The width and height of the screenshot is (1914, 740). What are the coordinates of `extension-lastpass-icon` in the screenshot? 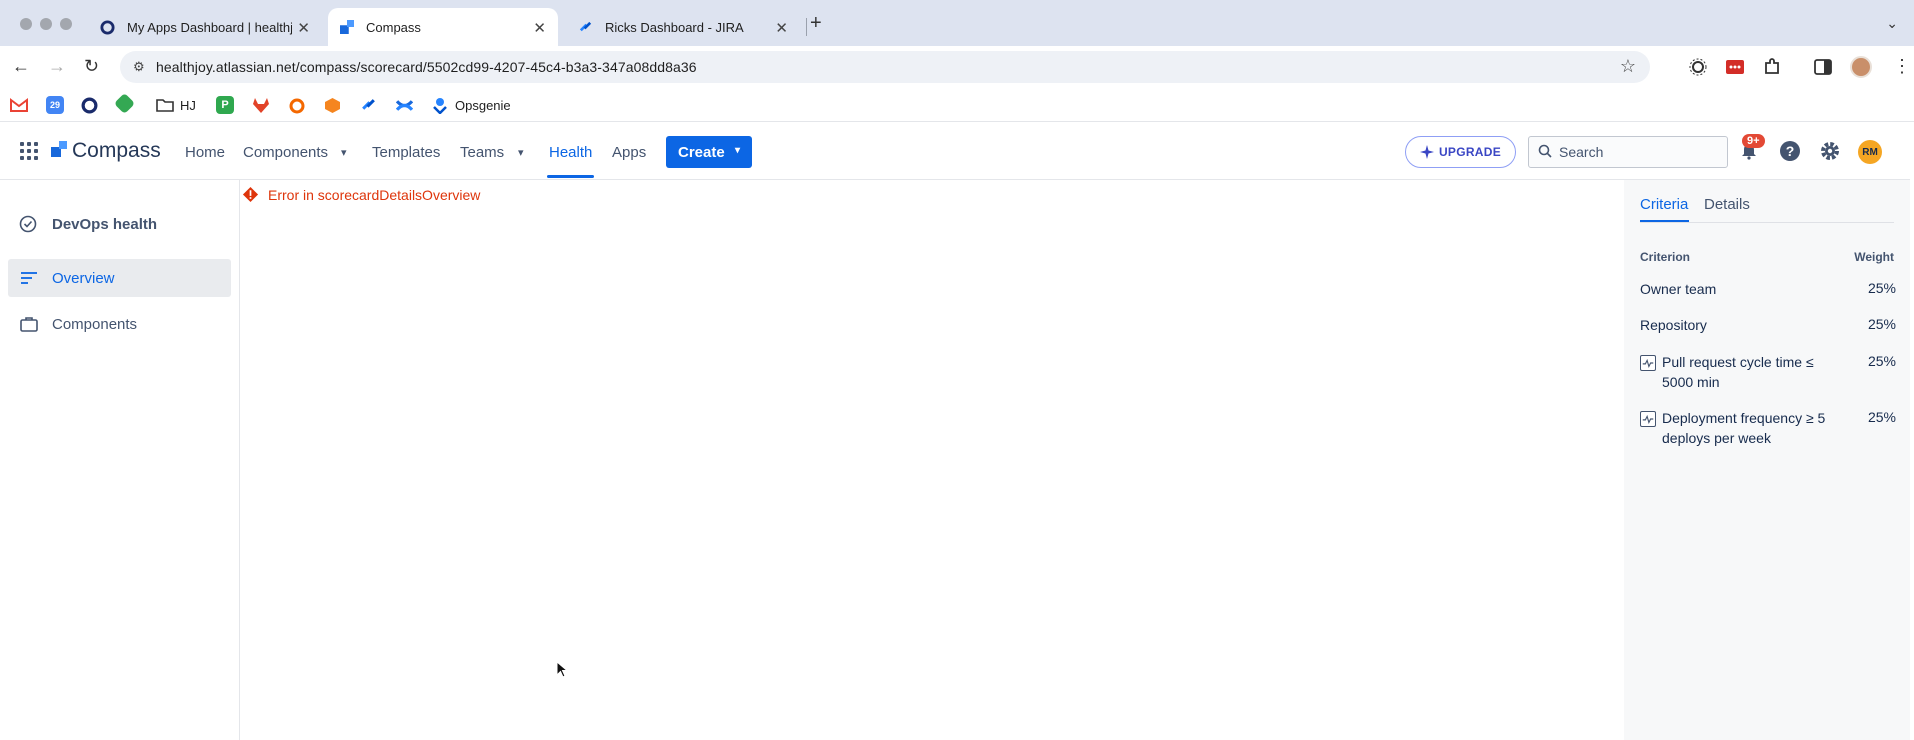 It's located at (1735, 67).